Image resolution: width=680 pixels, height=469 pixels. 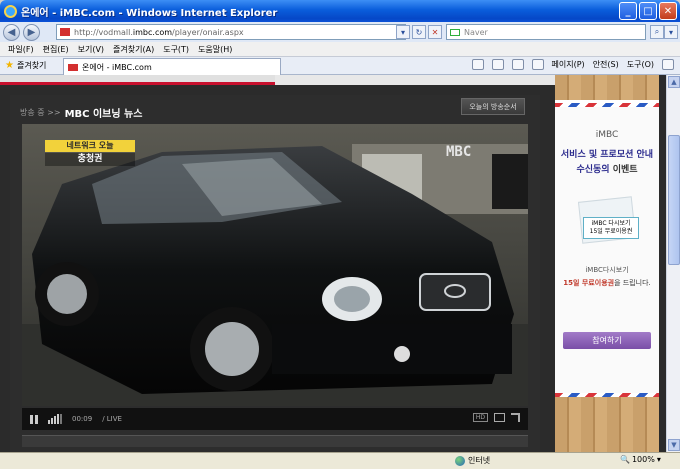 What do you see at coordinates (9, 65) in the screenshot?
I see `star-icon: ★` at bounding box center [9, 65].